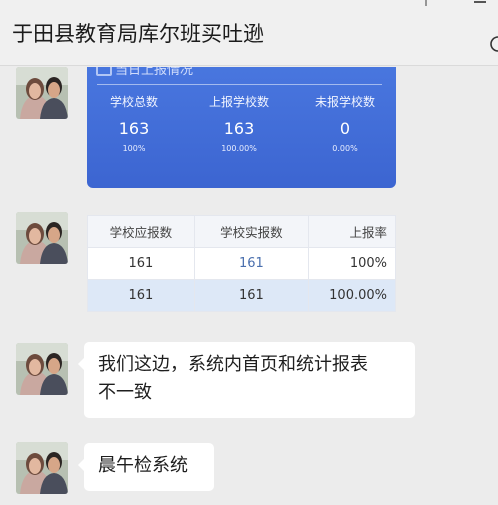 The image size is (498, 505). What do you see at coordinates (480, 2) in the screenshot?
I see `minimize-icon` at bounding box center [480, 2].